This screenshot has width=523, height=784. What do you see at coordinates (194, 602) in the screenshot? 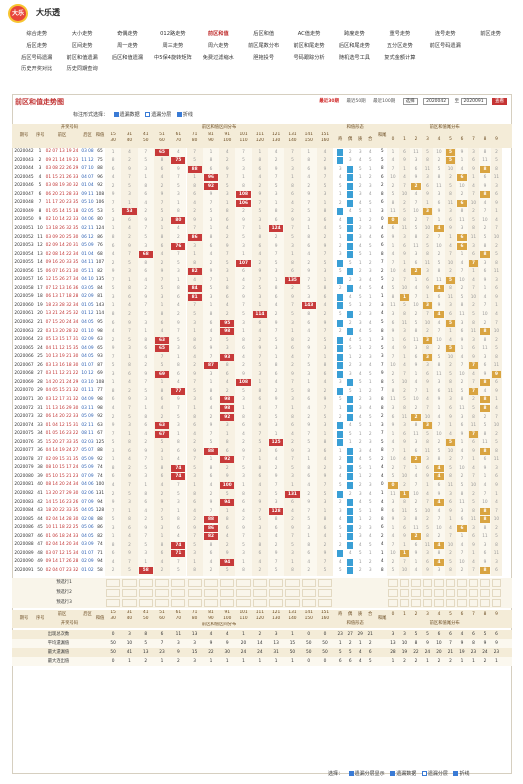
I see `predict-range-cell` at bounding box center [194, 602].